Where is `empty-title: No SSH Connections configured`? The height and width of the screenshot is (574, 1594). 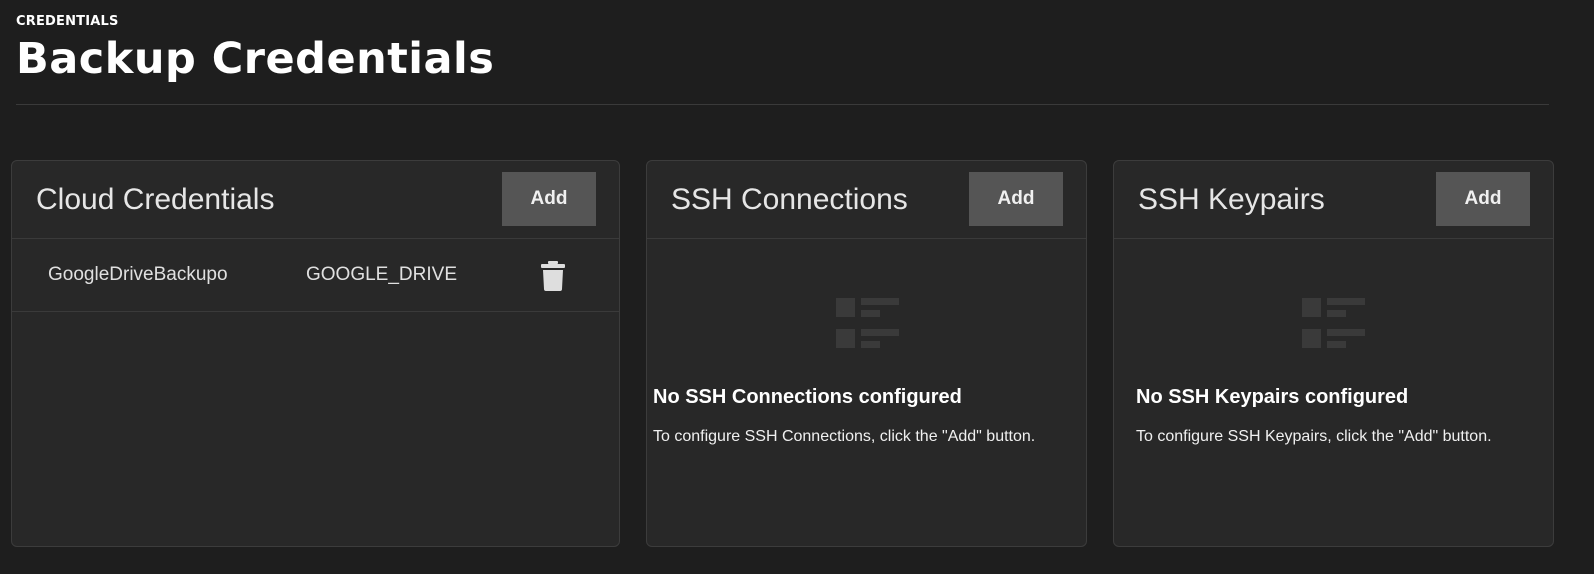 empty-title: No SSH Connections configured is located at coordinates (807, 397).